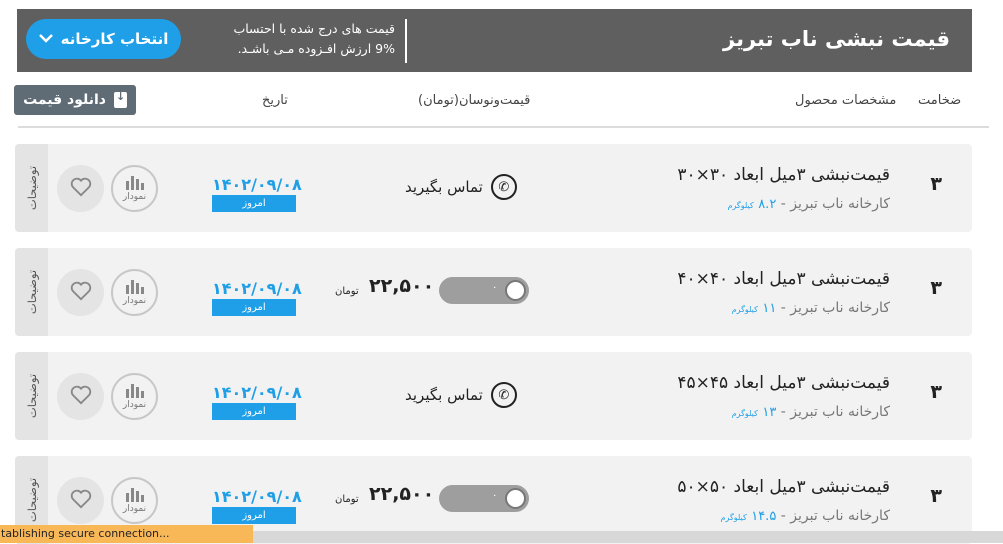 The image size is (1003, 544). Describe the element at coordinates (846, 100) in the screenshot. I see `column-specs: مشخصات محصول` at that location.